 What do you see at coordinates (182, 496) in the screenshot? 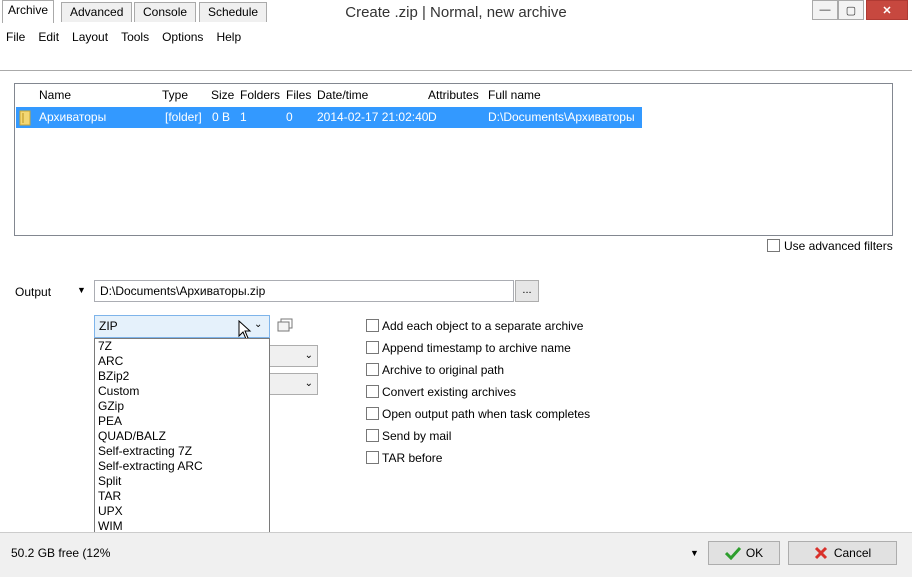
I see `format-option: TAR` at bounding box center [182, 496].